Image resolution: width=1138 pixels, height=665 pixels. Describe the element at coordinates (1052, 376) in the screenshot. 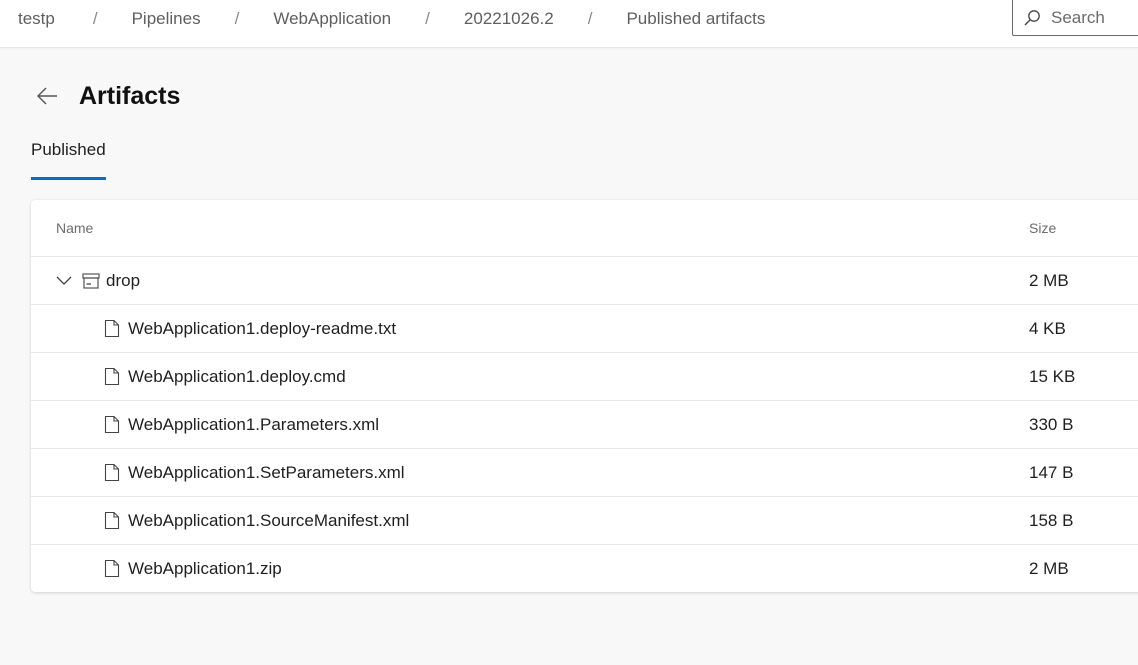

I see `file-size: 15 KB` at that location.